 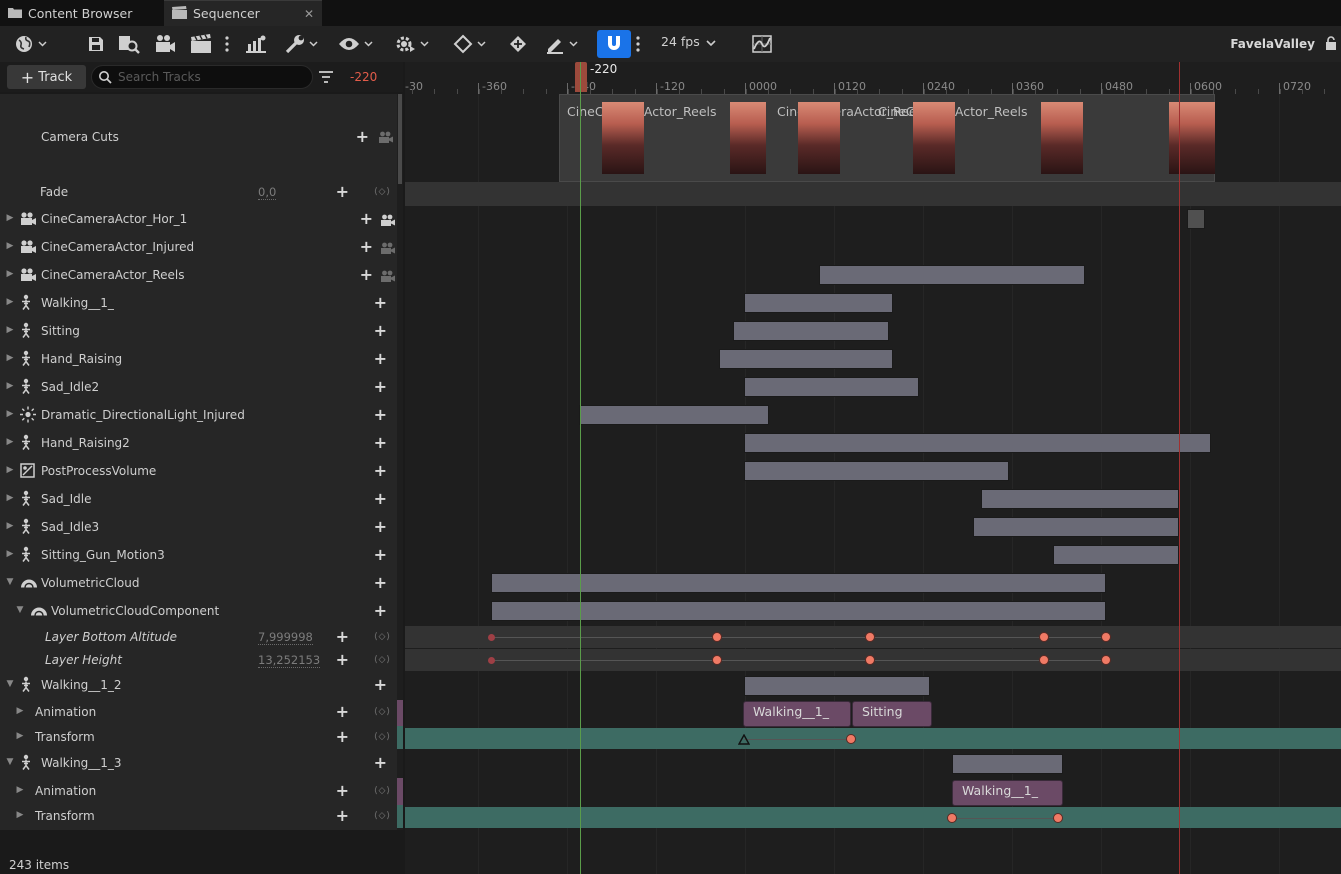 I want to click on create-camera-button, so click(x=165, y=44).